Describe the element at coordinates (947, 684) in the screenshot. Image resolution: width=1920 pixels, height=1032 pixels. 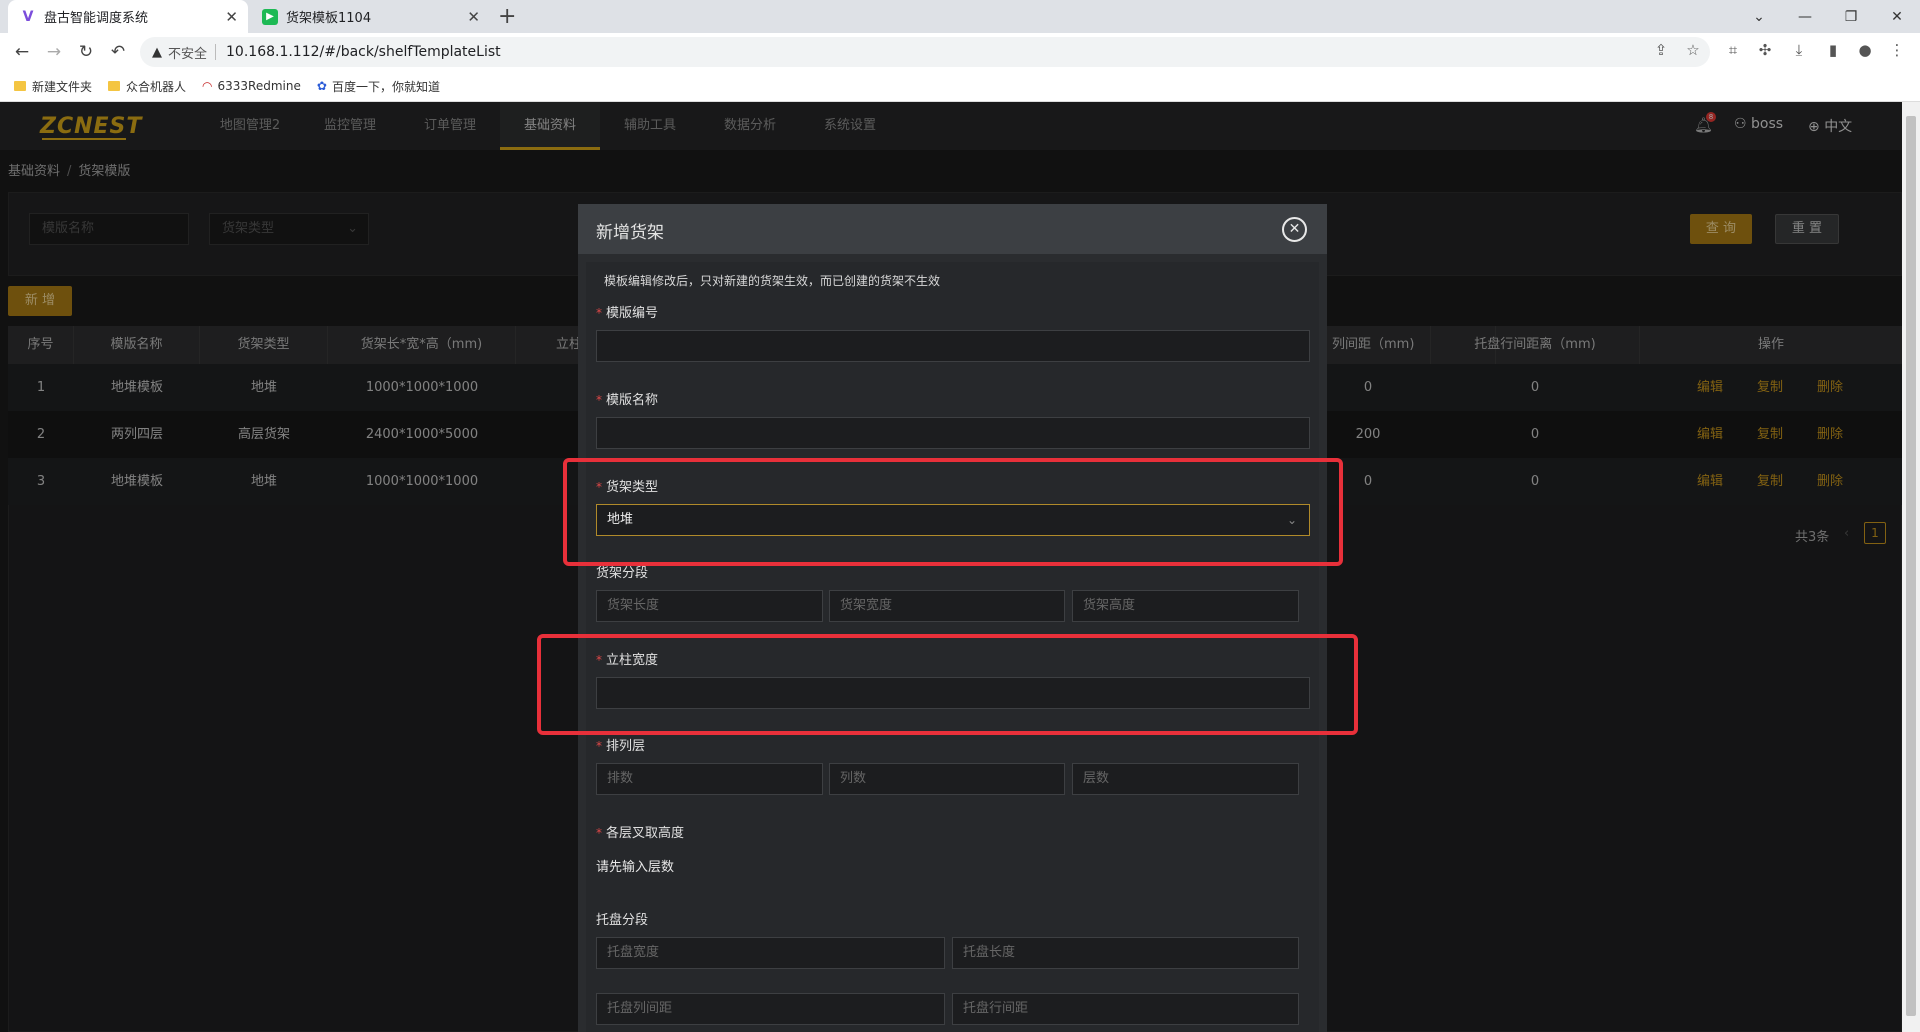
I see `highlight-column-width` at that location.